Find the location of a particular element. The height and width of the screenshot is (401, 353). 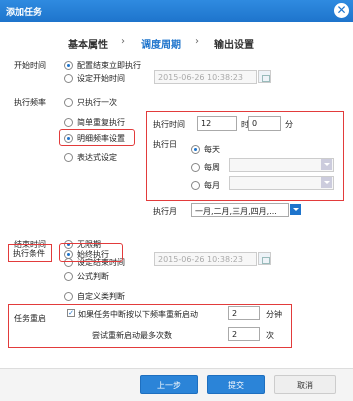

weekly-dropdown-icon is located at coordinates (326, 164).